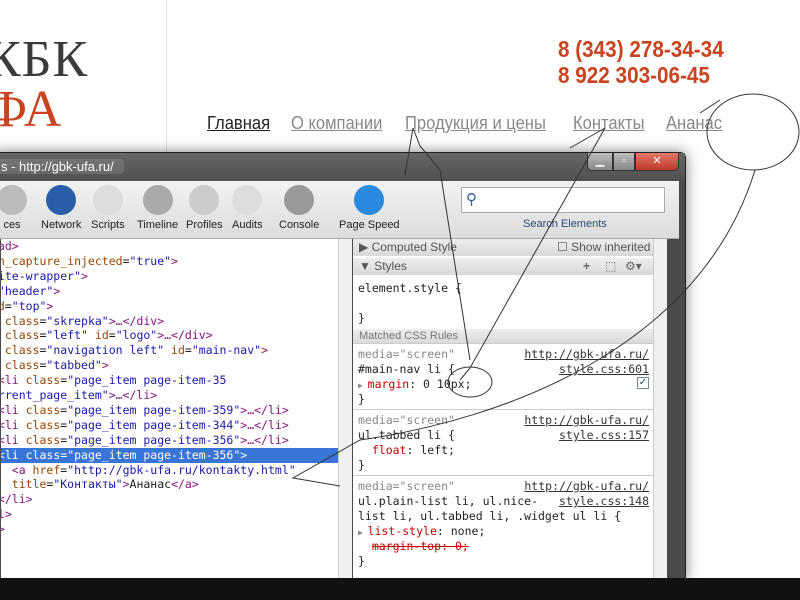 The height and width of the screenshot is (600, 800). Describe the element at coordinates (448, 501) in the screenshot. I see `rule-selector: ul.plain-list li, ul.nice-` at that location.